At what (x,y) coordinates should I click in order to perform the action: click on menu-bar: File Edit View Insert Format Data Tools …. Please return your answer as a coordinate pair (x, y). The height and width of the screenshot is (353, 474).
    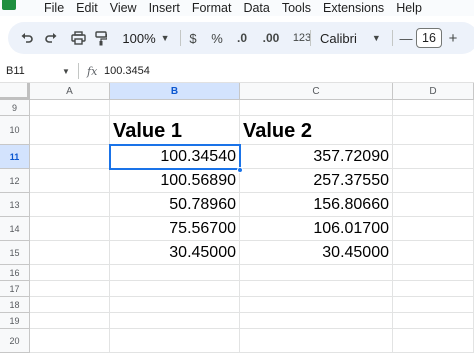
    Looking at the image, I should click on (237, 8).